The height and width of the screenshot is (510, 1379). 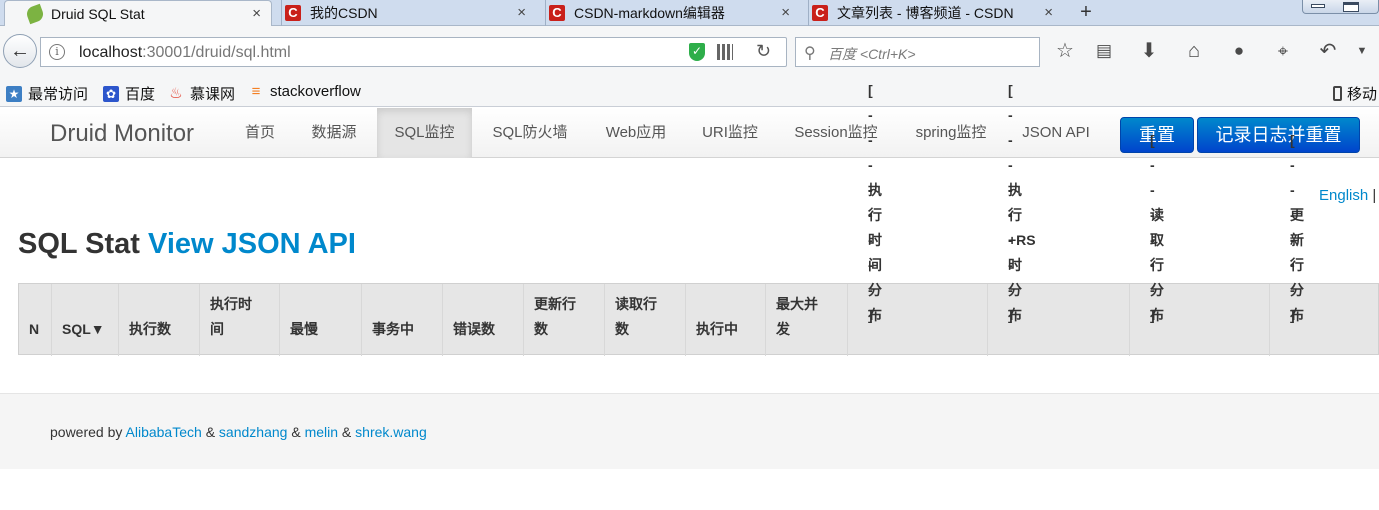 What do you see at coordinates (1324, 244) in the screenshot?
I see `column-header-update-rows-histogram: 更新行分布[ - - - - - - ]` at bounding box center [1324, 244].